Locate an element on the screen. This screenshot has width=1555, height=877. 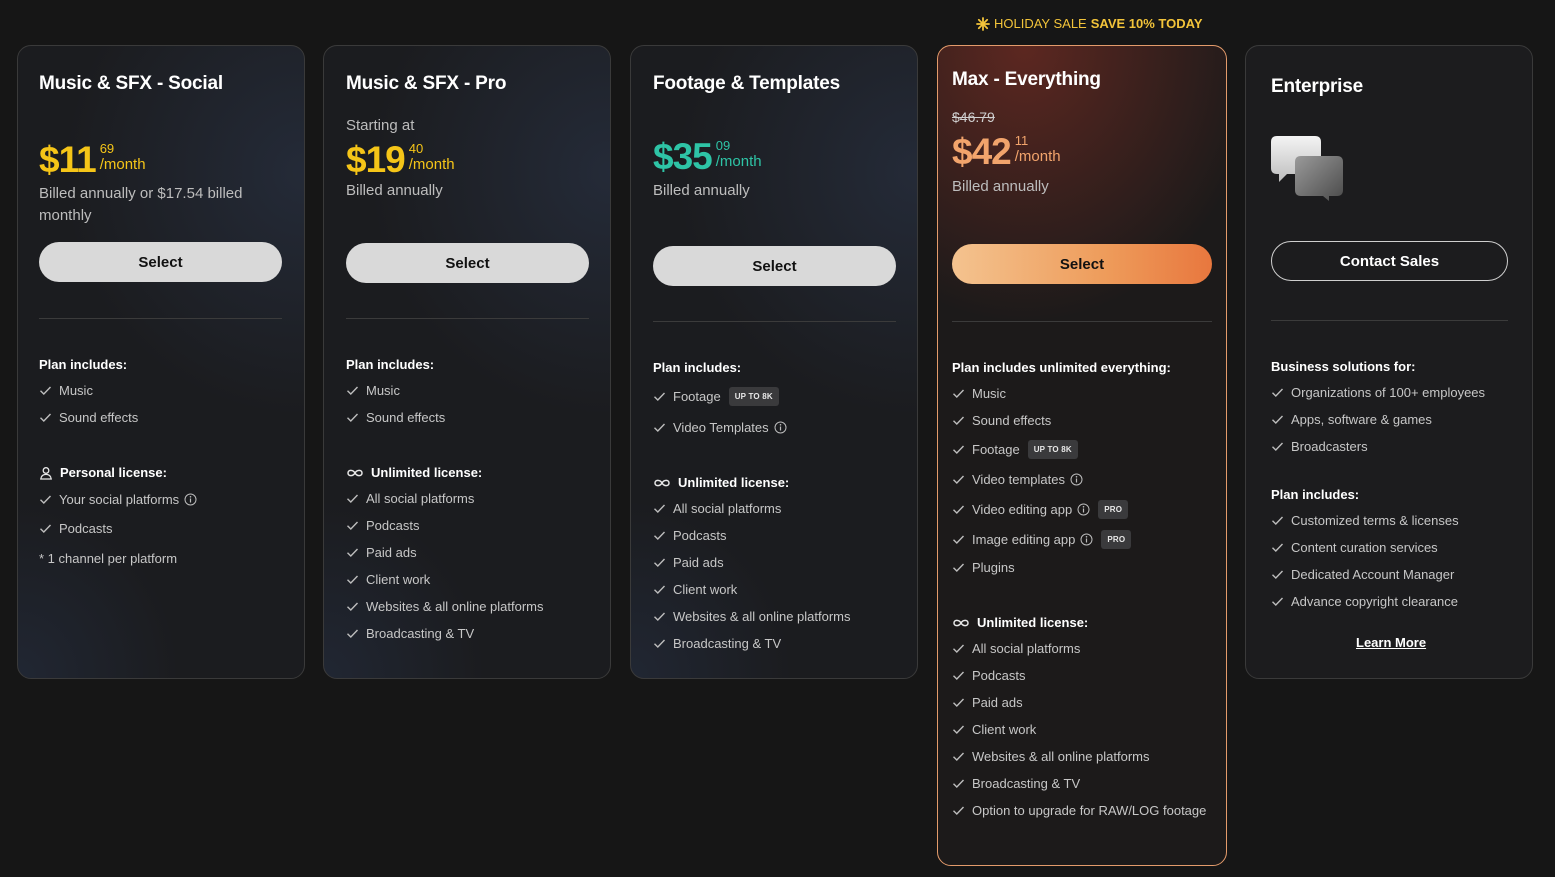
license-list: Your social platforms Podcasts is located at coordinates (118, 514).